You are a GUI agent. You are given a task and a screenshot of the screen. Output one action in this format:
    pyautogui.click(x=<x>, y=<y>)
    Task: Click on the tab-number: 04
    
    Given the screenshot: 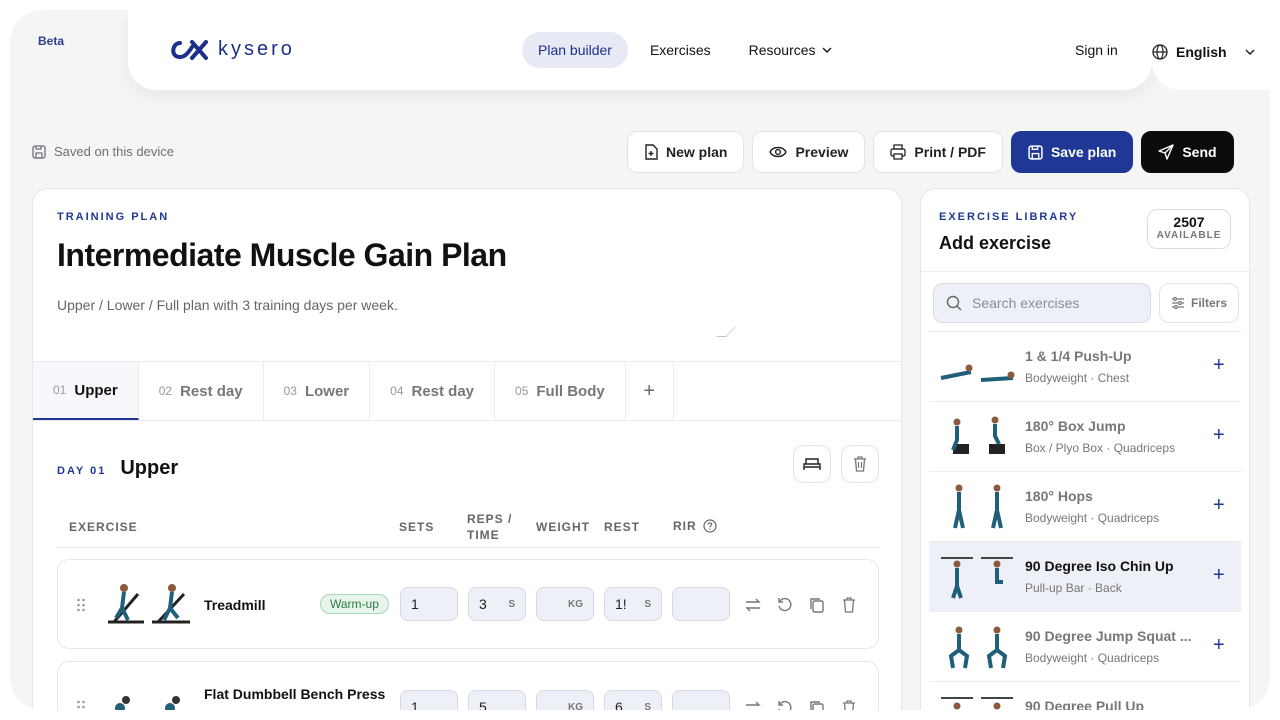 What is the action you would take?
    pyautogui.click(x=397, y=391)
    